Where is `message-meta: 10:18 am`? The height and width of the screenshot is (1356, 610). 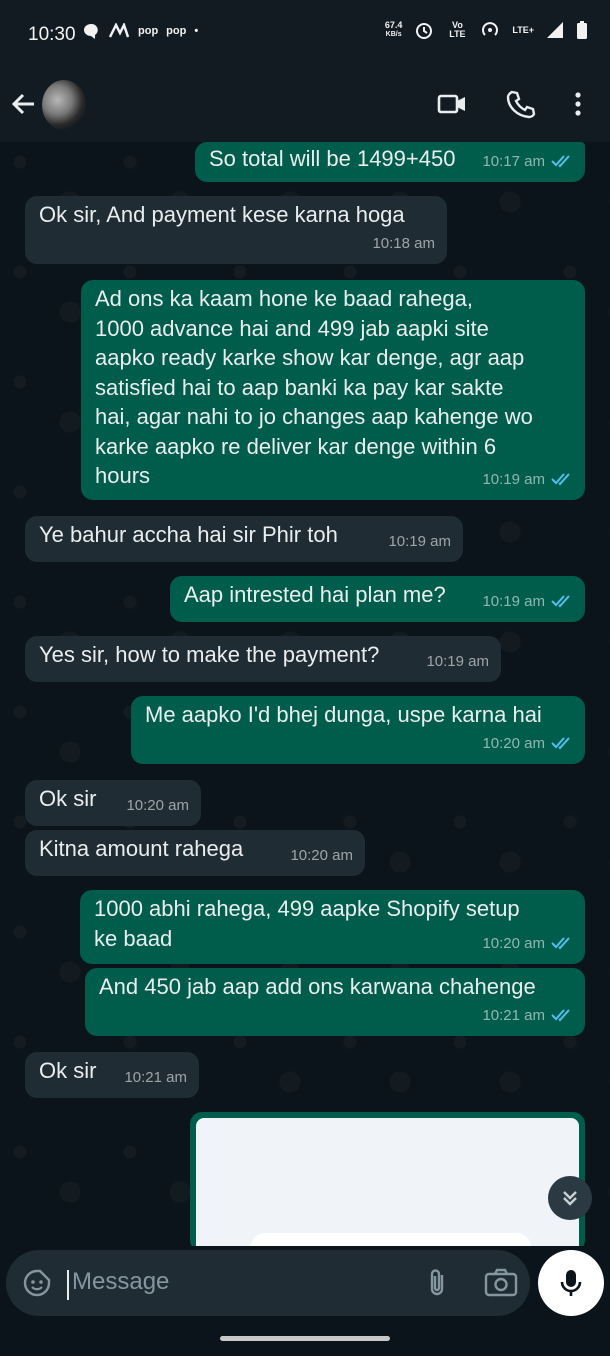
message-meta: 10:18 am is located at coordinates (403, 244).